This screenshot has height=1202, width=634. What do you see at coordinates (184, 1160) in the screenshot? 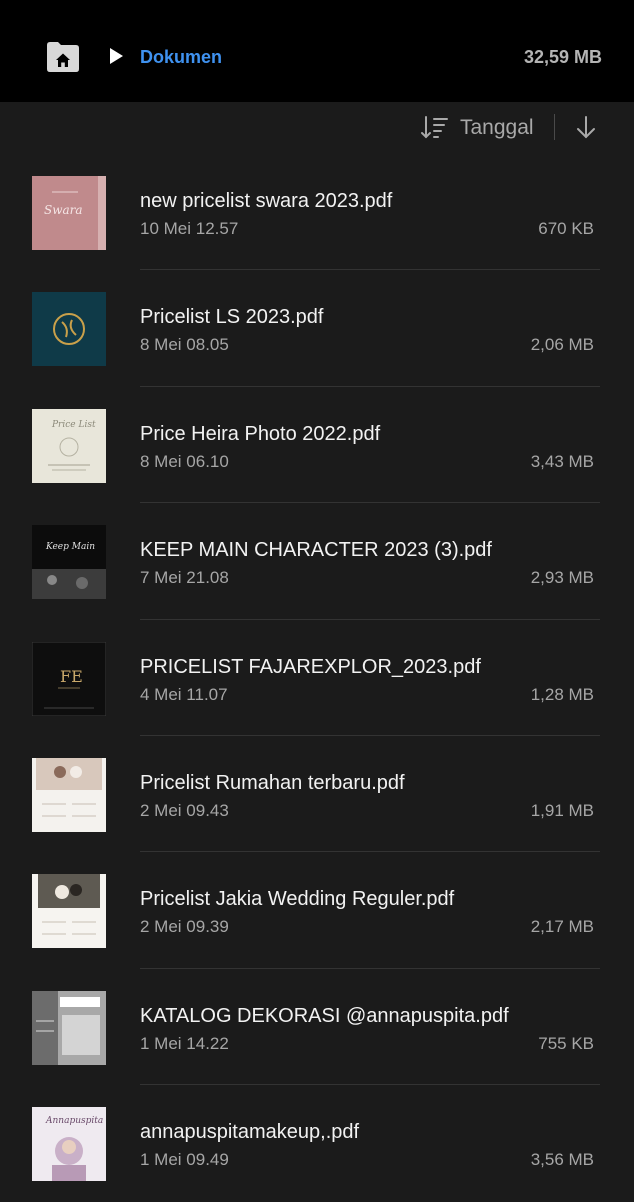
I see `file-date: 1 Mei 09.49` at bounding box center [184, 1160].